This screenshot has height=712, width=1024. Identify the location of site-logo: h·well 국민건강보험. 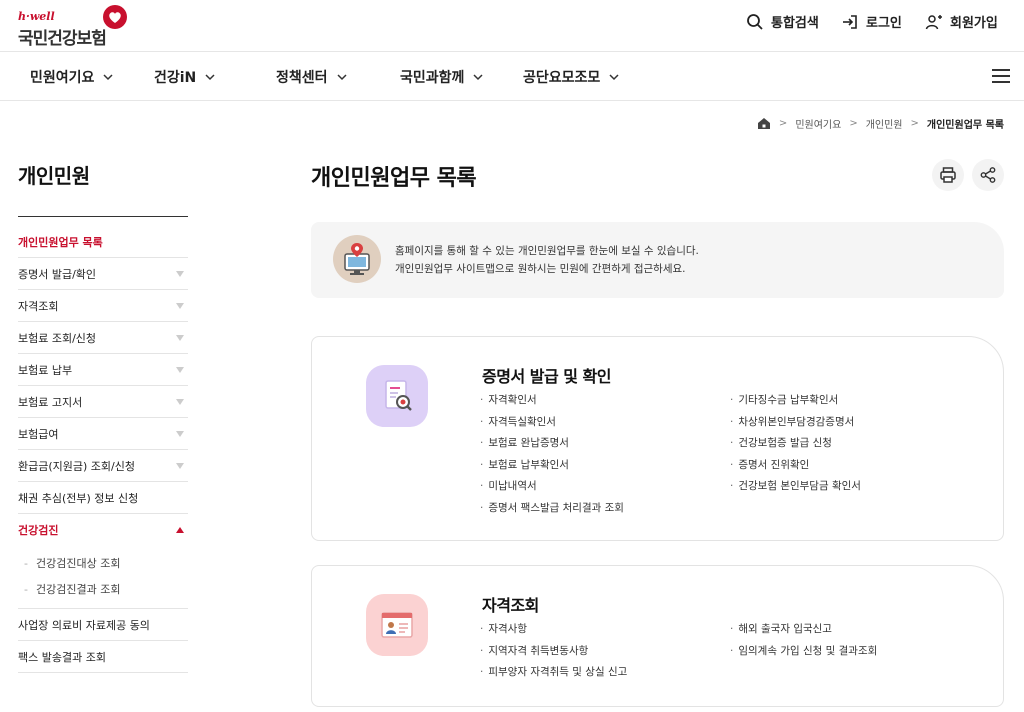
(75, 26).